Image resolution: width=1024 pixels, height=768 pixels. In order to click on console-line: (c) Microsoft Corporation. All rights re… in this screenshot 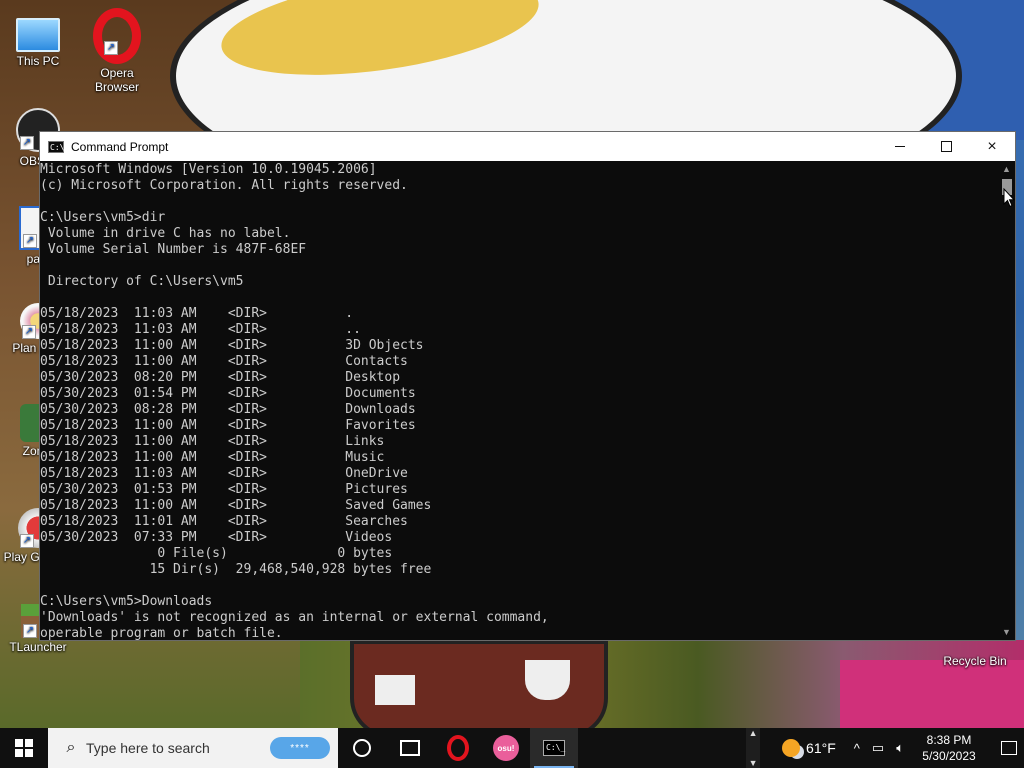, I will do `click(224, 185)`.